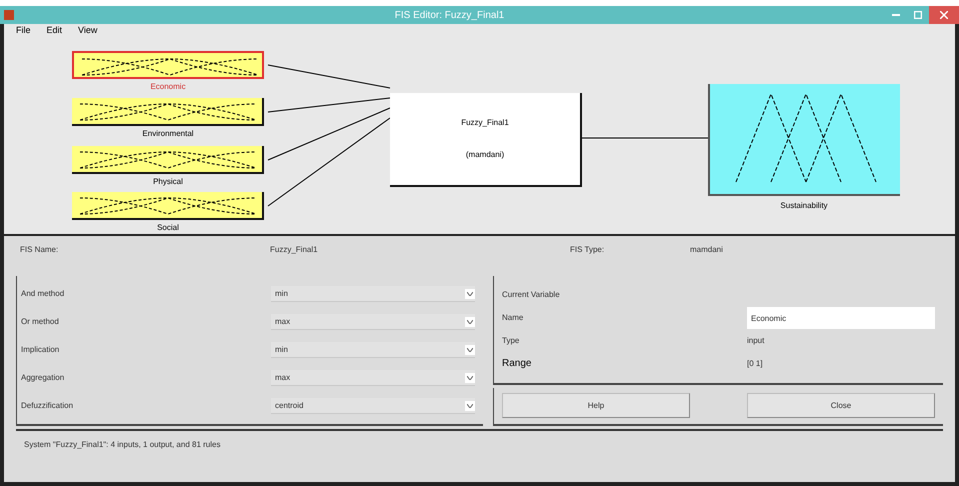 Image resolution: width=959 pixels, height=486 pixels. What do you see at coordinates (47, 406) in the screenshot?
I see `method-label: Defuzzification` at bounding box center [47, 406].